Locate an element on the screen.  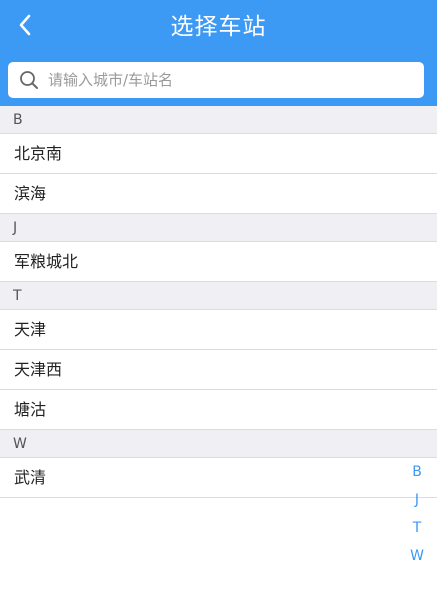
station-row: 北京南 is located at coordinates (218, 154).